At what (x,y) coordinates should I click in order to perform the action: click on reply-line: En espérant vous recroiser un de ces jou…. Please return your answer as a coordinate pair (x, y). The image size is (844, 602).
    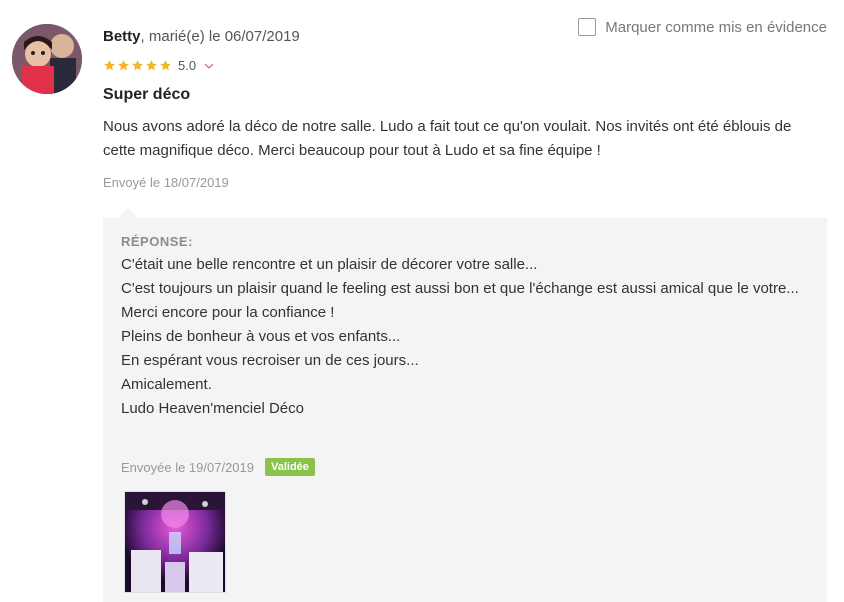
    Looking at the image, I should click on (270, 360).